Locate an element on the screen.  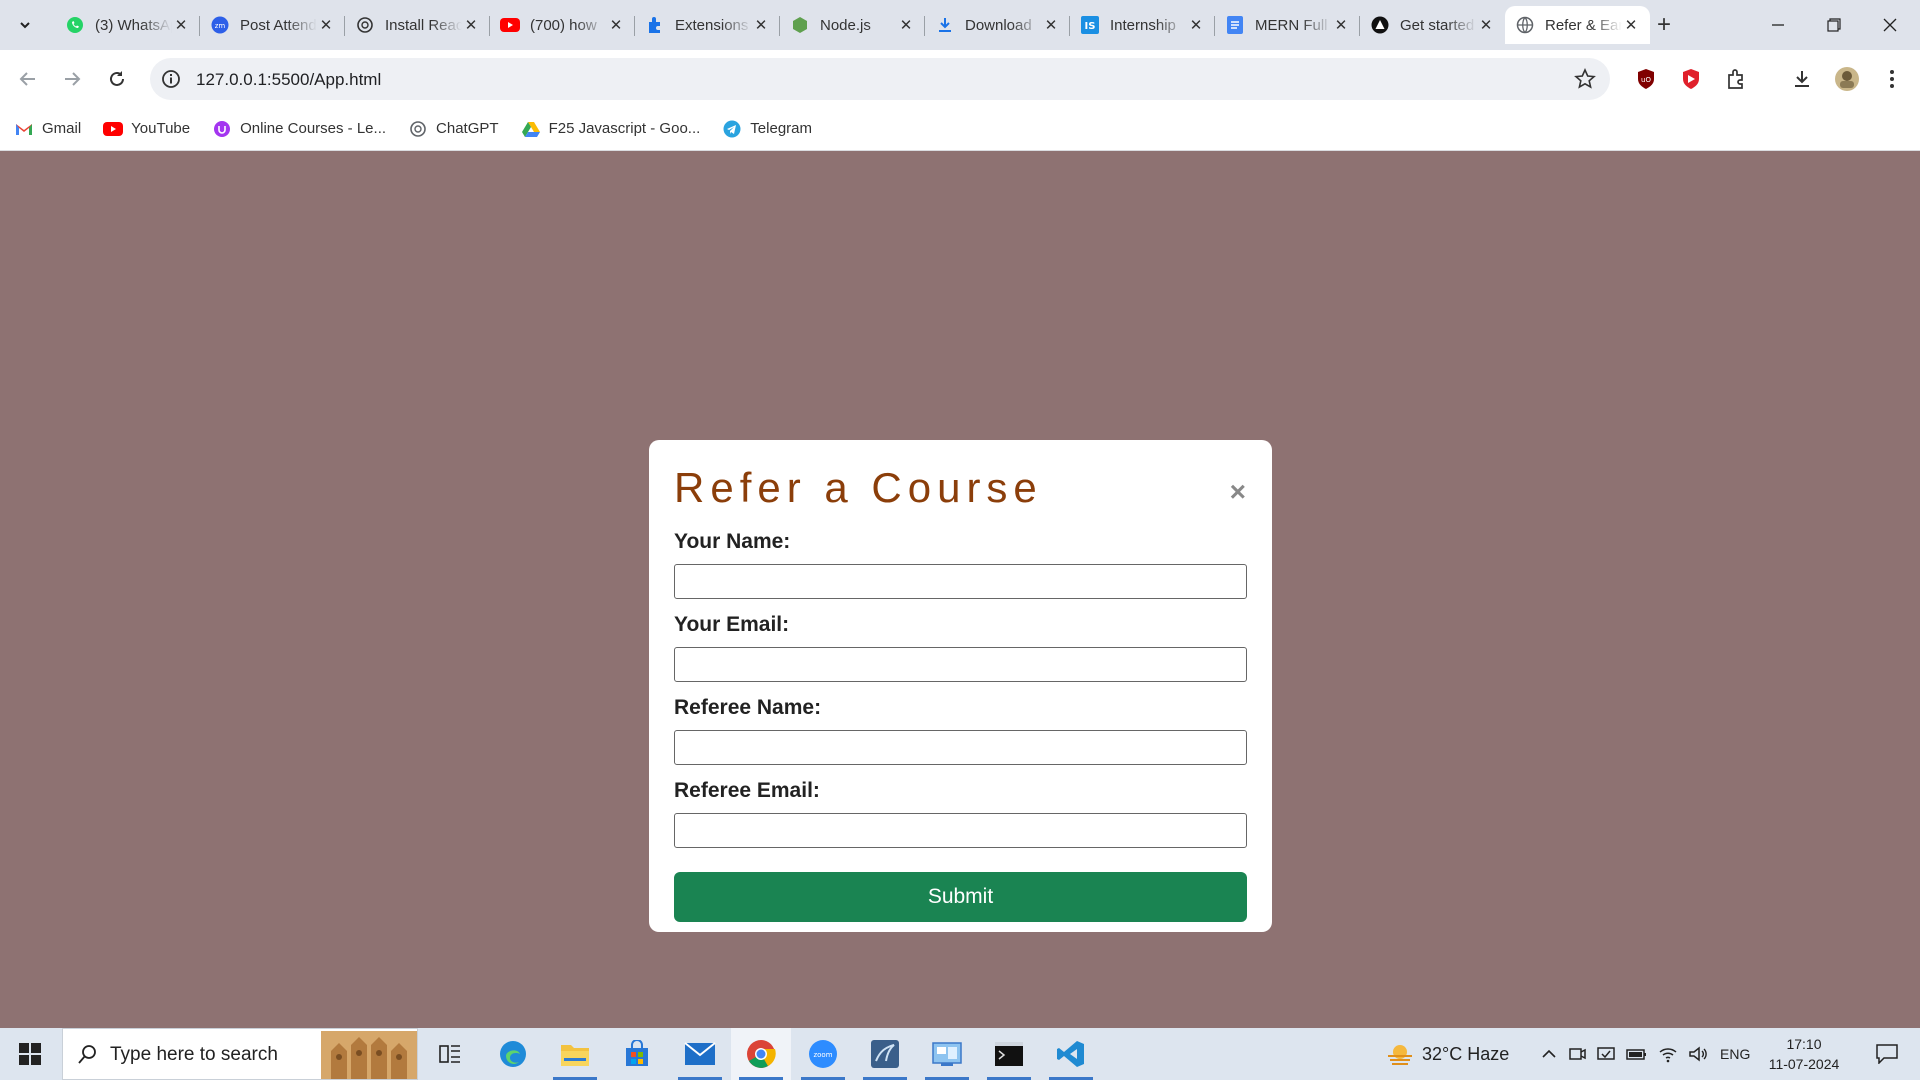
taskbar-store is located at coordinates (637, 1054).